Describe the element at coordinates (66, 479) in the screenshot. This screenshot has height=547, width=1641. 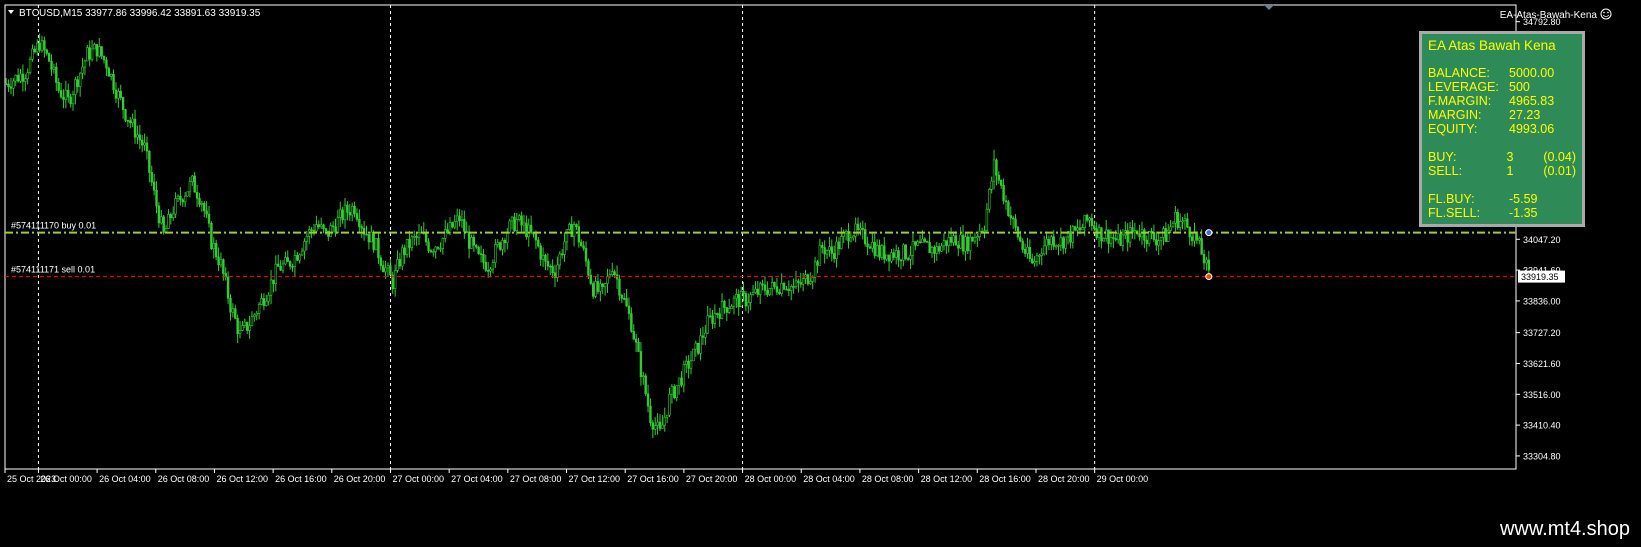
I see `x-tick-label: 26 Oct 00:00` at that location.